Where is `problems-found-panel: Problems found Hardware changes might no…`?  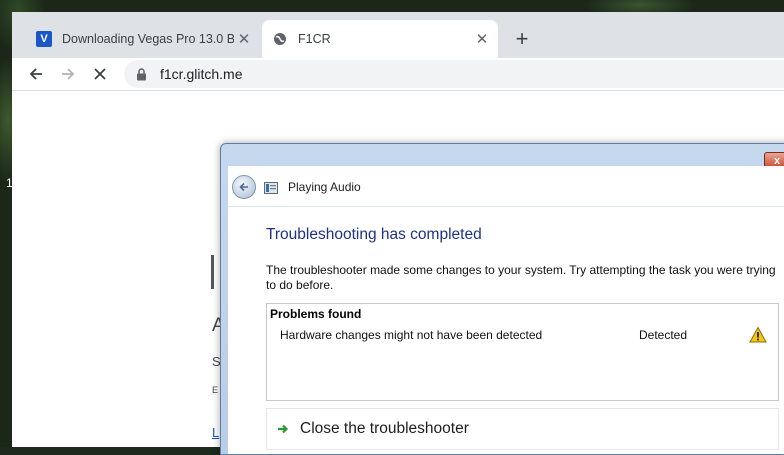
problems-found-panel: Problems found Hardware changes might no… is located at coordinates (522, 352).